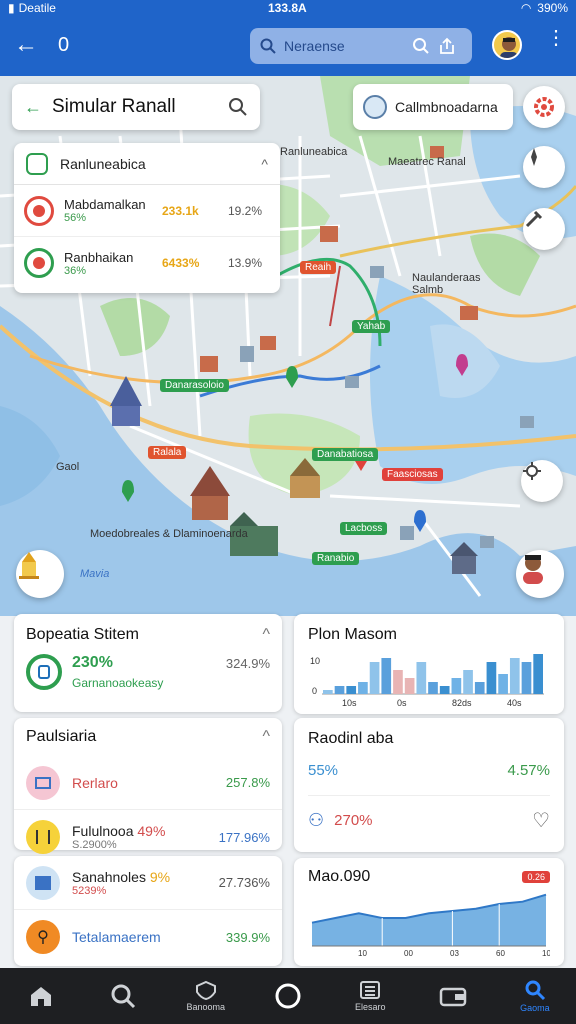  What do you see at coordinates (205, 1007) in the screenshot?
I see `nav-banooma-label: Banooma` at bounding box center [205, 1007].